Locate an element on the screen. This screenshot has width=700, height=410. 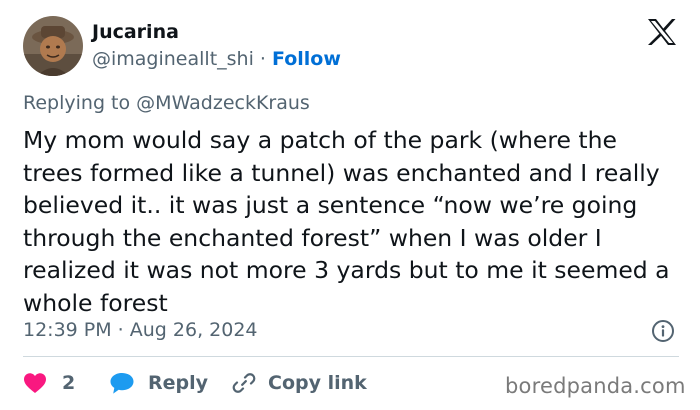
follow-button: Follow is located at coordinates (306, 59).